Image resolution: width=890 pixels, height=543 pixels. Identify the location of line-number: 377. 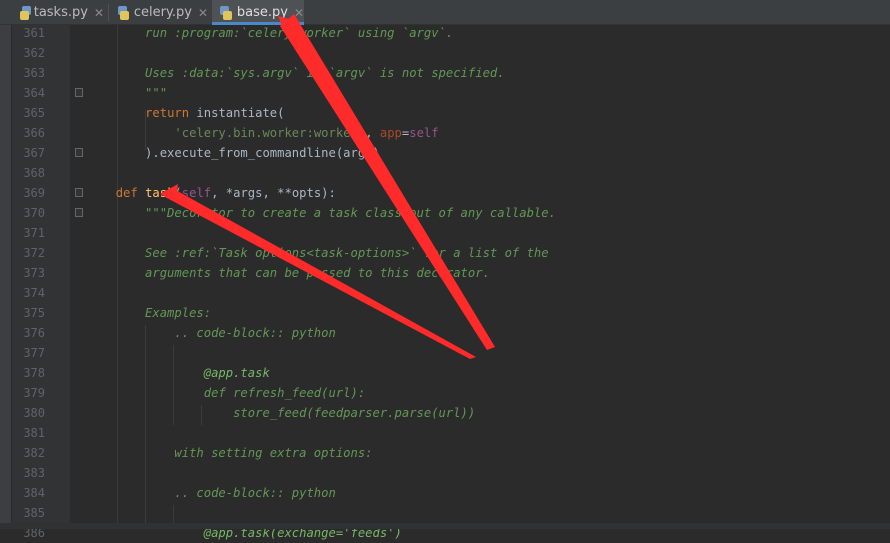
(34, 353).